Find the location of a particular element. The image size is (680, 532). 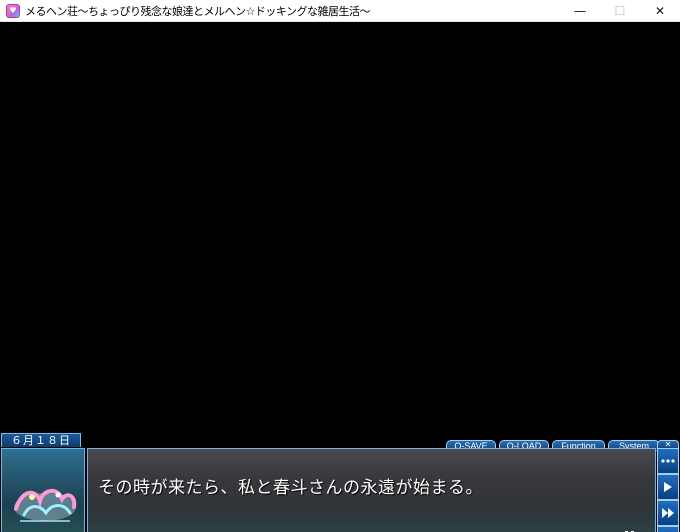

face-window is located at coordinates (43, 490).